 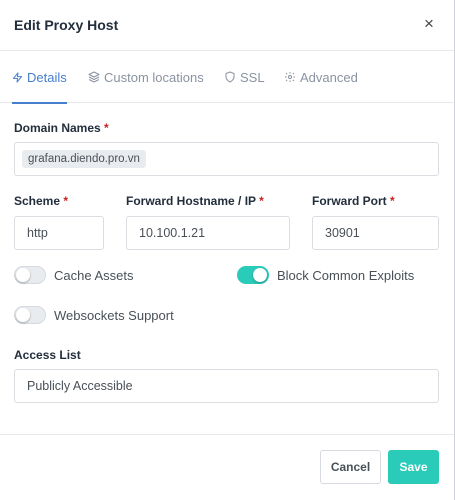 What do you see at coordinates (375, 233) in the screenshot?
I see `forward-port-input: 30901` at bounding box center [375, 233].